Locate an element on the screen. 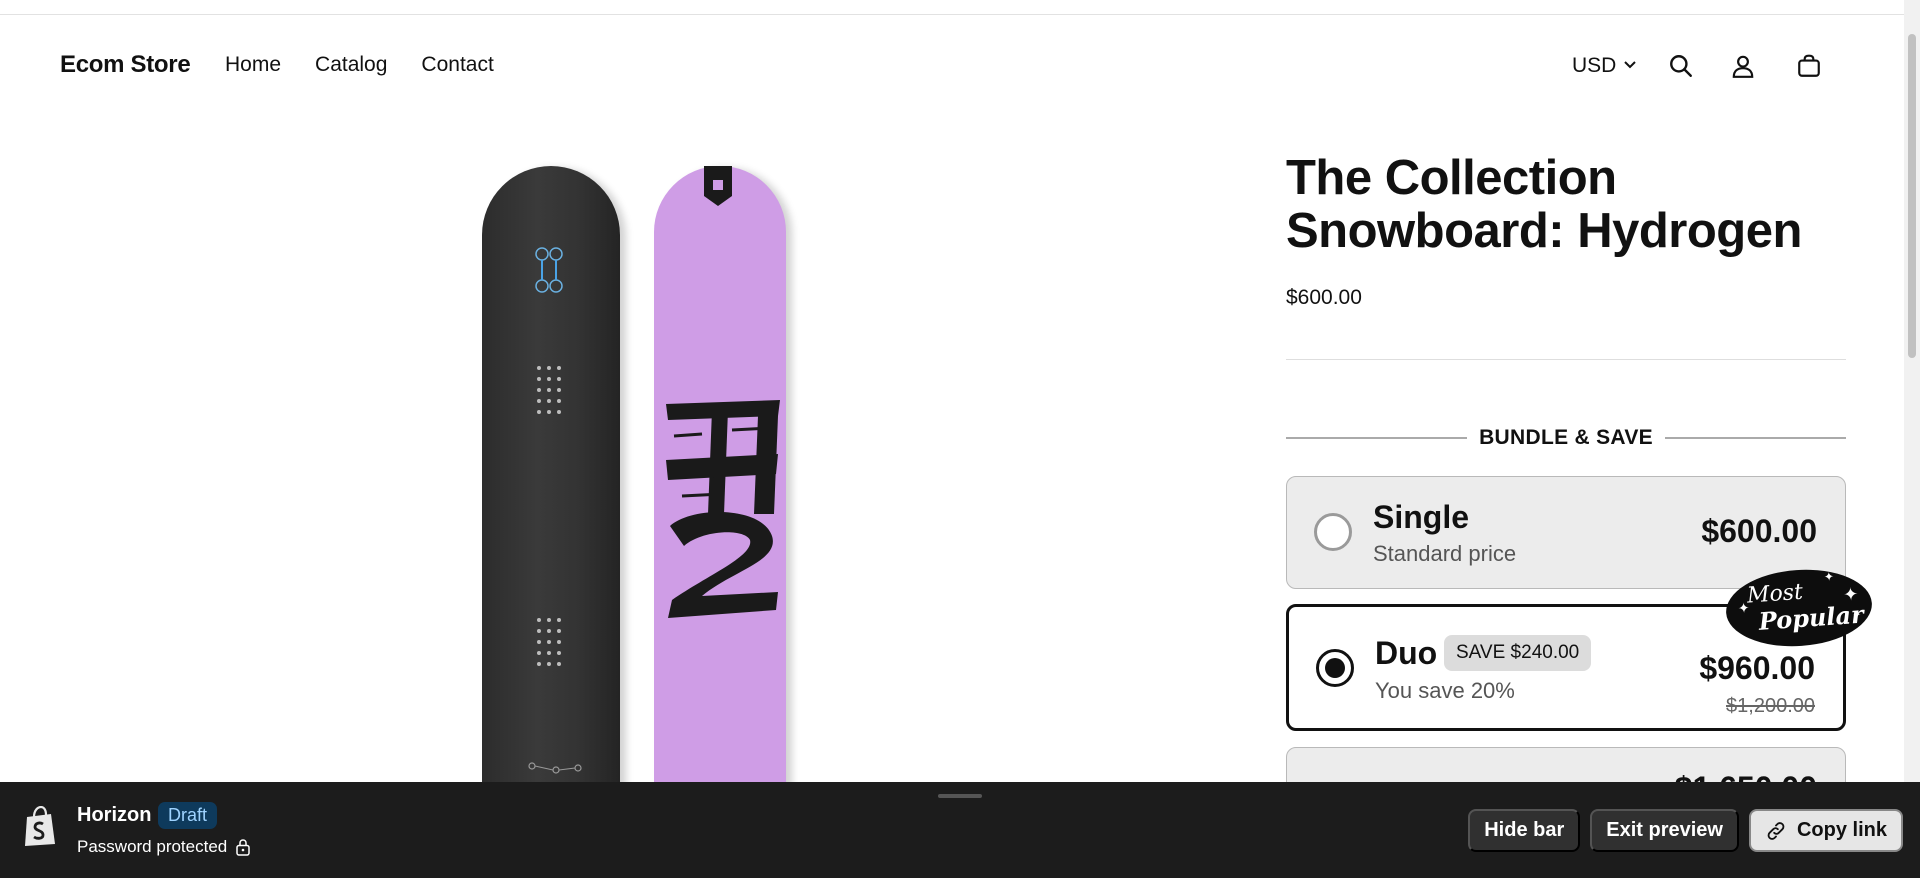 The width and height of the screenshot is (1920, 878). bundle-heading-text: BUNDLE & SAVE is located at coordinates (1566, 437).